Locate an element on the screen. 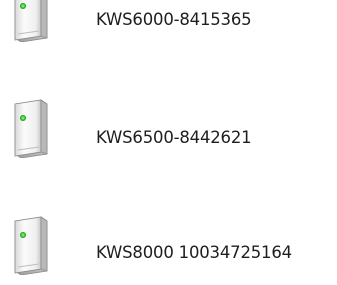  device-name: KWS6500-8442621 is located at coordinates (174, 137).